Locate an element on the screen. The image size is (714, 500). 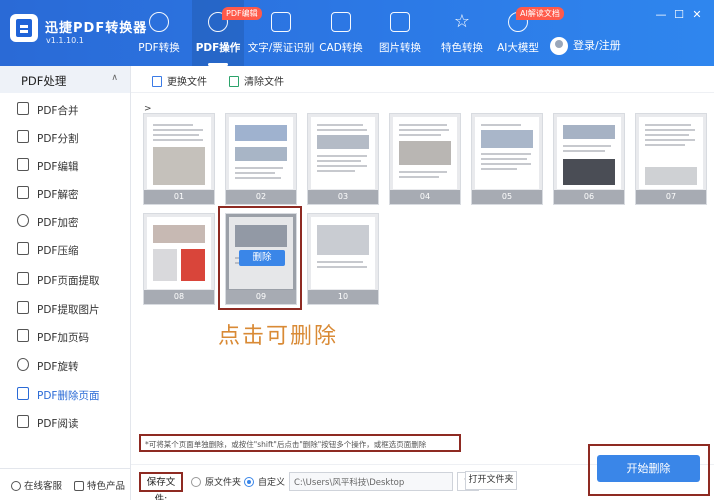
replace-file-button: 更换文件 is located at coordinates (179, 80).